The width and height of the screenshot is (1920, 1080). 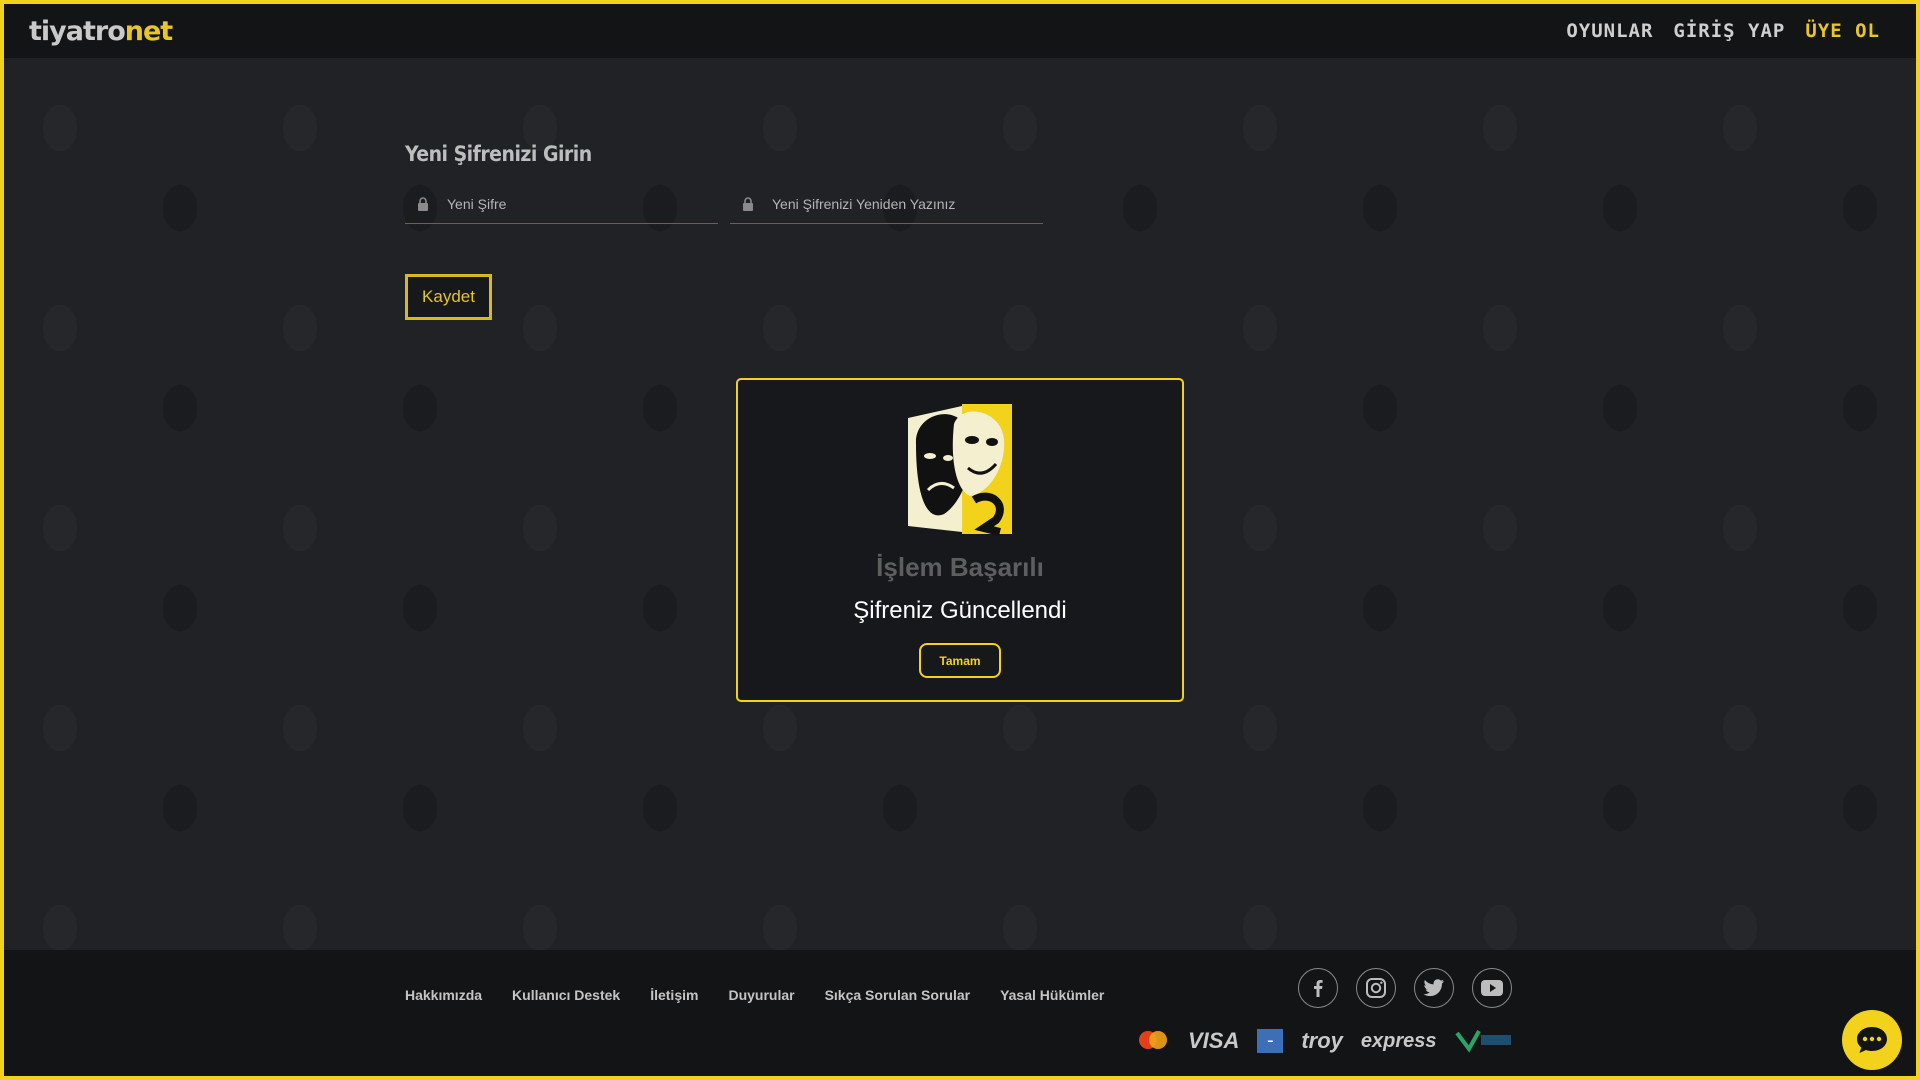 What do you see at coordinates (1482, 1041) in the screenshot?
I see `guarantee-logo` at bounding box center [1482, 1041].